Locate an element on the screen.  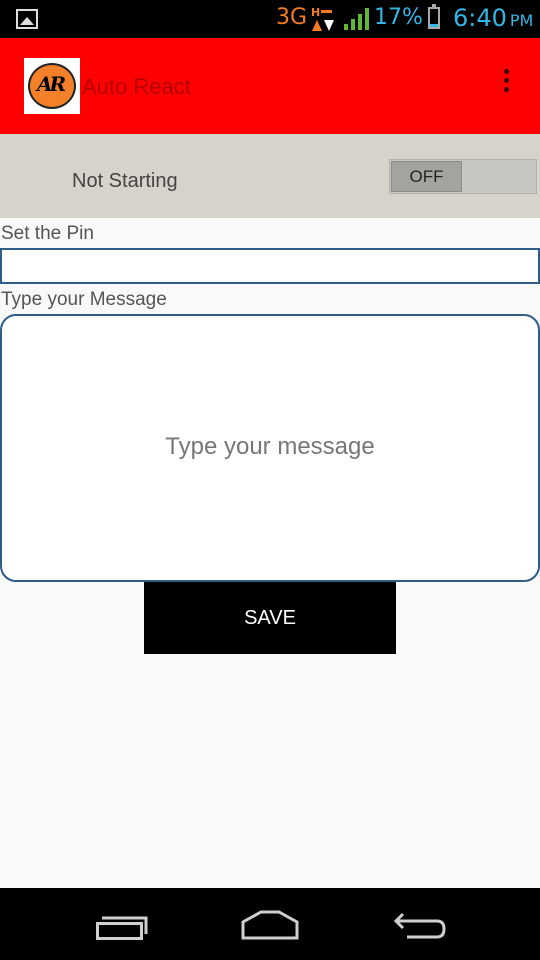
action-bar: AR Auto React is located at coordinates (270, 86).